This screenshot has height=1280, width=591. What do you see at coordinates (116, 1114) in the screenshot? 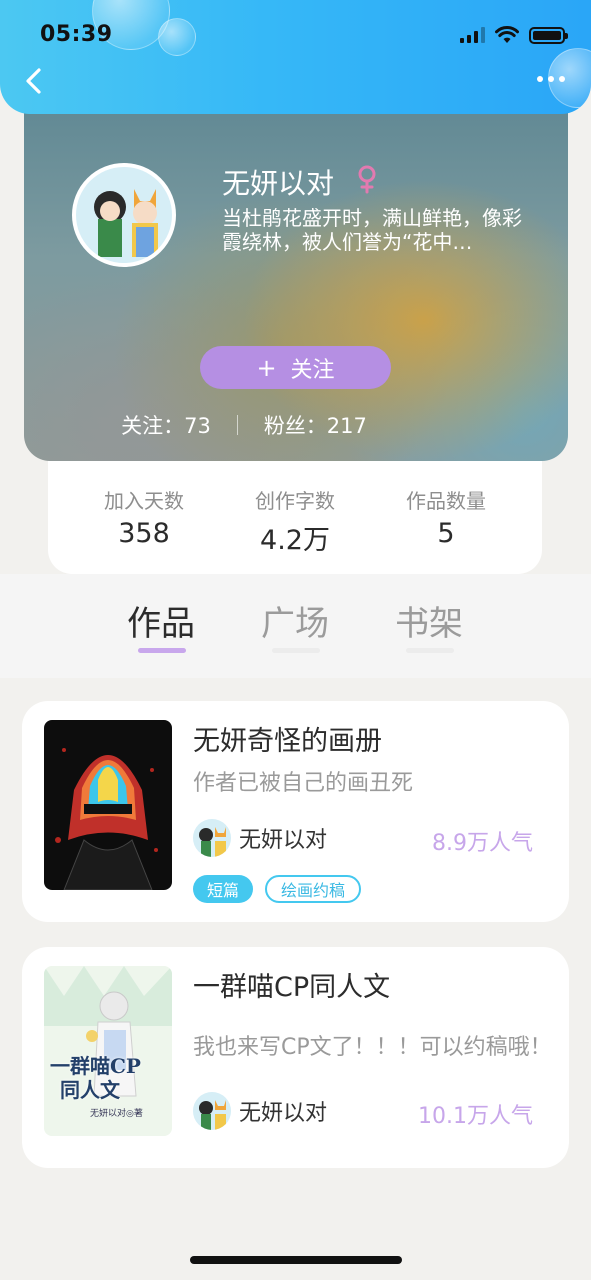
I see `cover-byline: 无妍以对◎著` at bounding box center [116, 1114].